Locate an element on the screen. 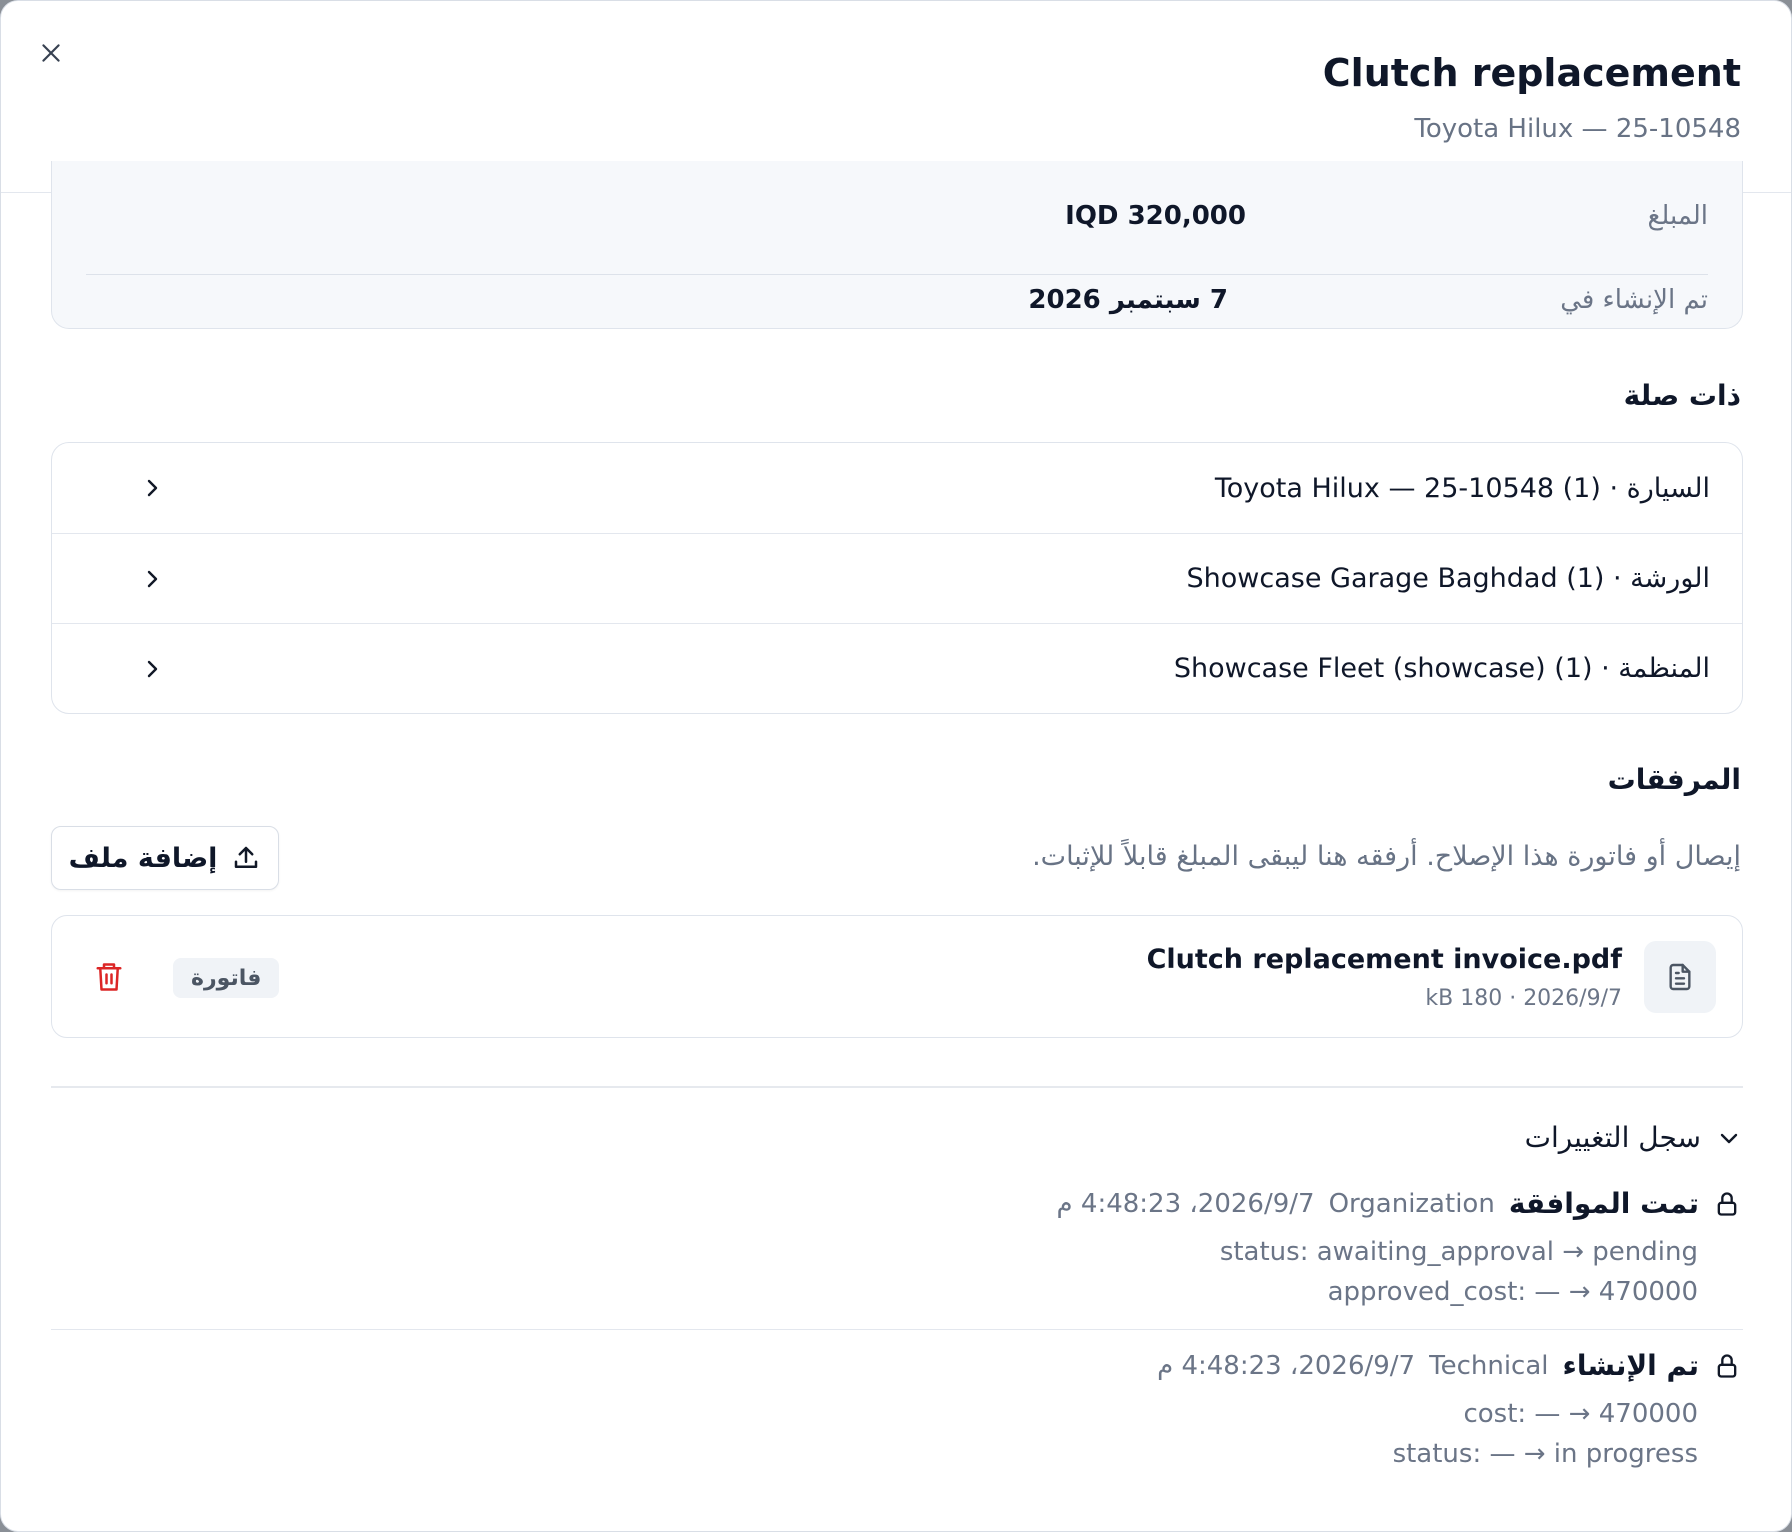  document-icon is located at coordinates (1680, 977).